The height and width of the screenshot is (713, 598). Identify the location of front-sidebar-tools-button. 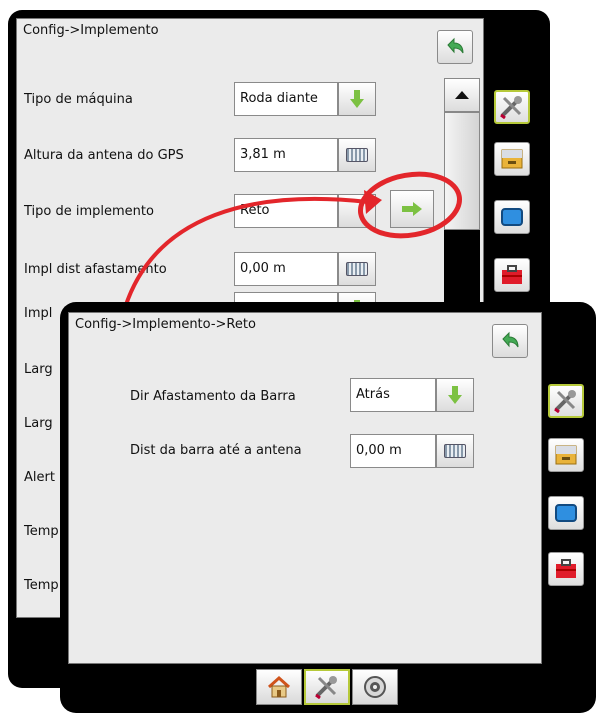
(566, 401).